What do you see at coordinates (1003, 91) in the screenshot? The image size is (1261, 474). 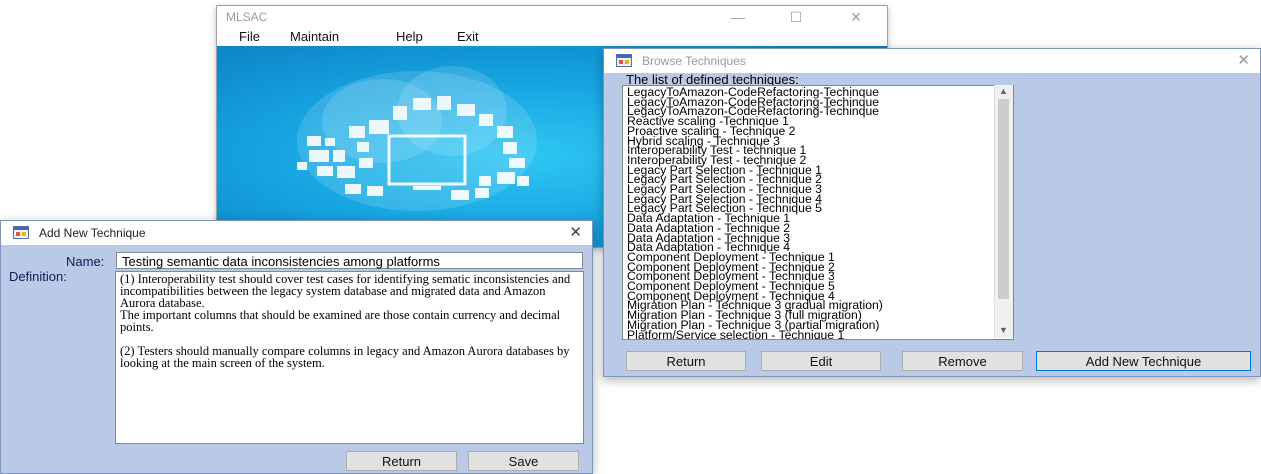 I see `scroll-up-icon: ▲` at bounding box center [1003, 91].